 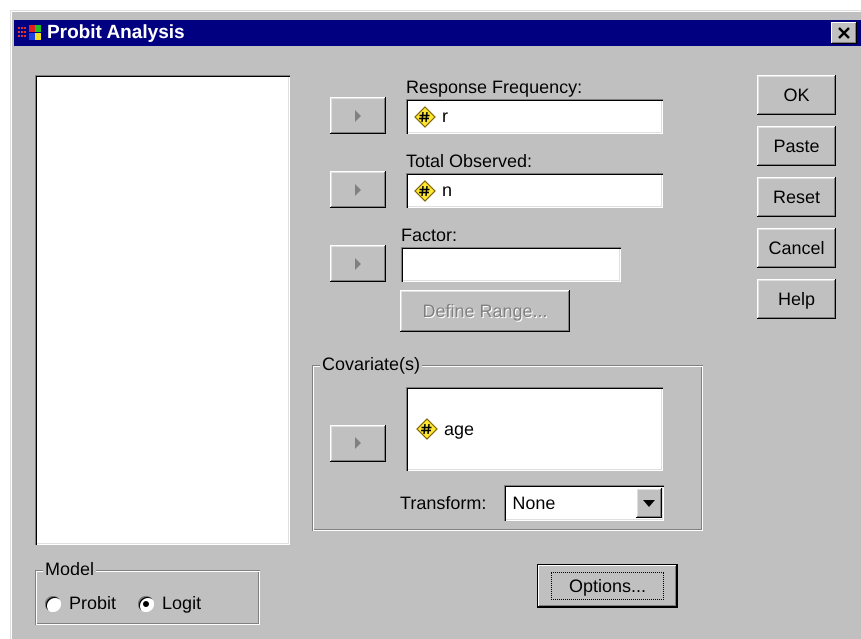 What do you see at coordinates (116, 32) in the screenshot?
I see `window-title: Probit Analysis` at bounding box center [116, 32].